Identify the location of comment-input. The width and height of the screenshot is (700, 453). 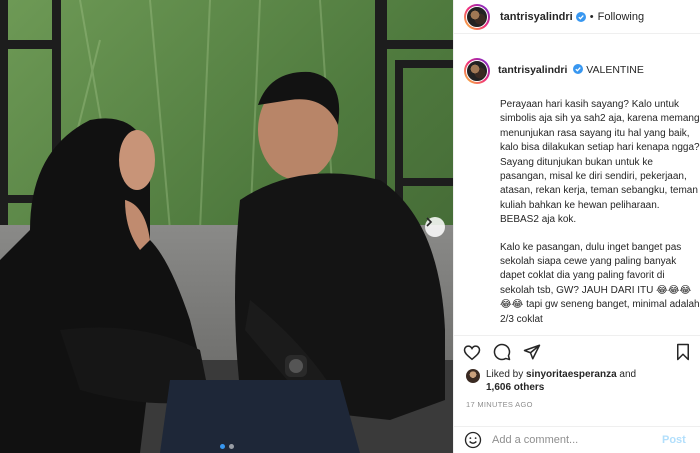
(577, 440).